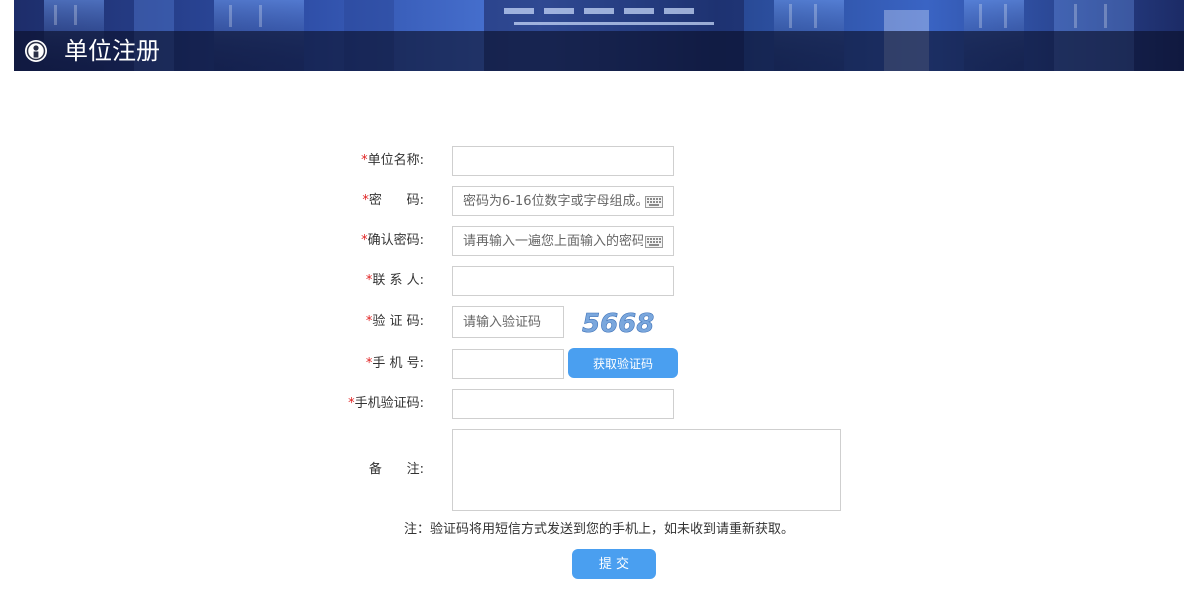  I want to click on user-icon, so click(36, 51).